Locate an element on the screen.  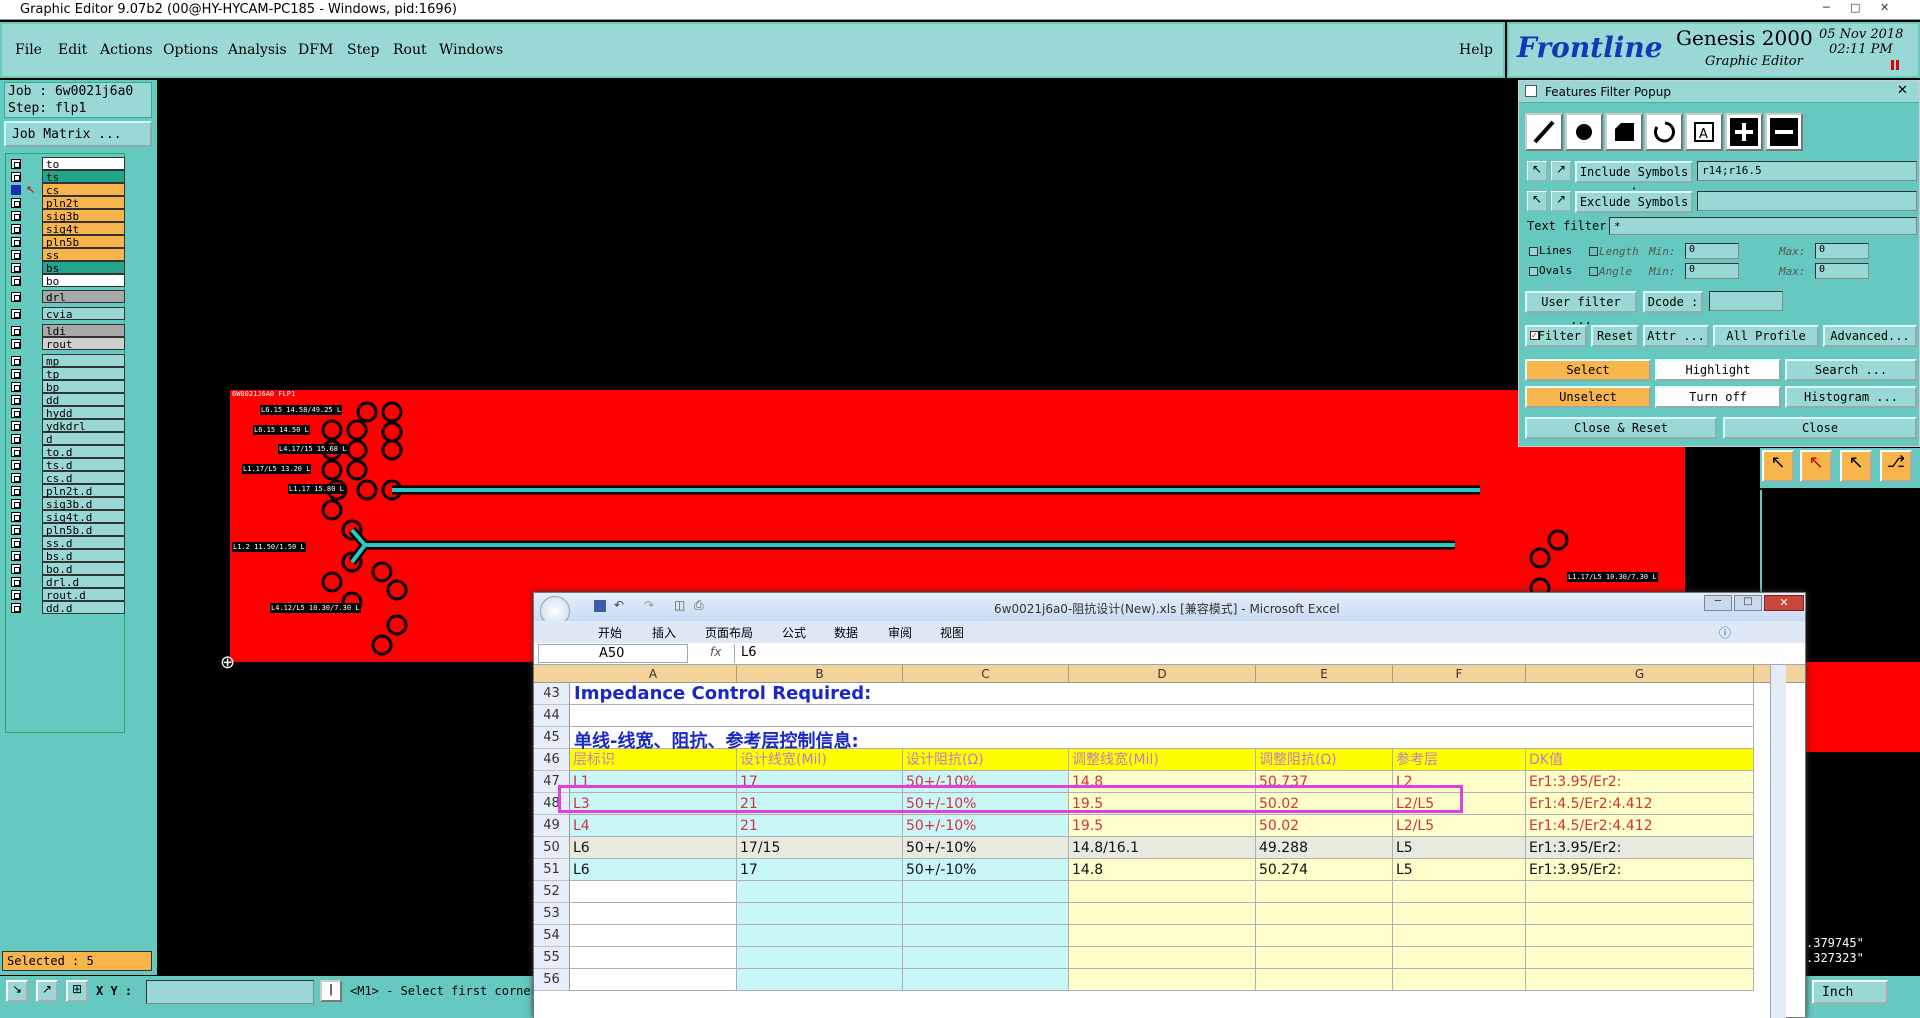
layer-label: sig3b.d is located at coordinates (83, 504).